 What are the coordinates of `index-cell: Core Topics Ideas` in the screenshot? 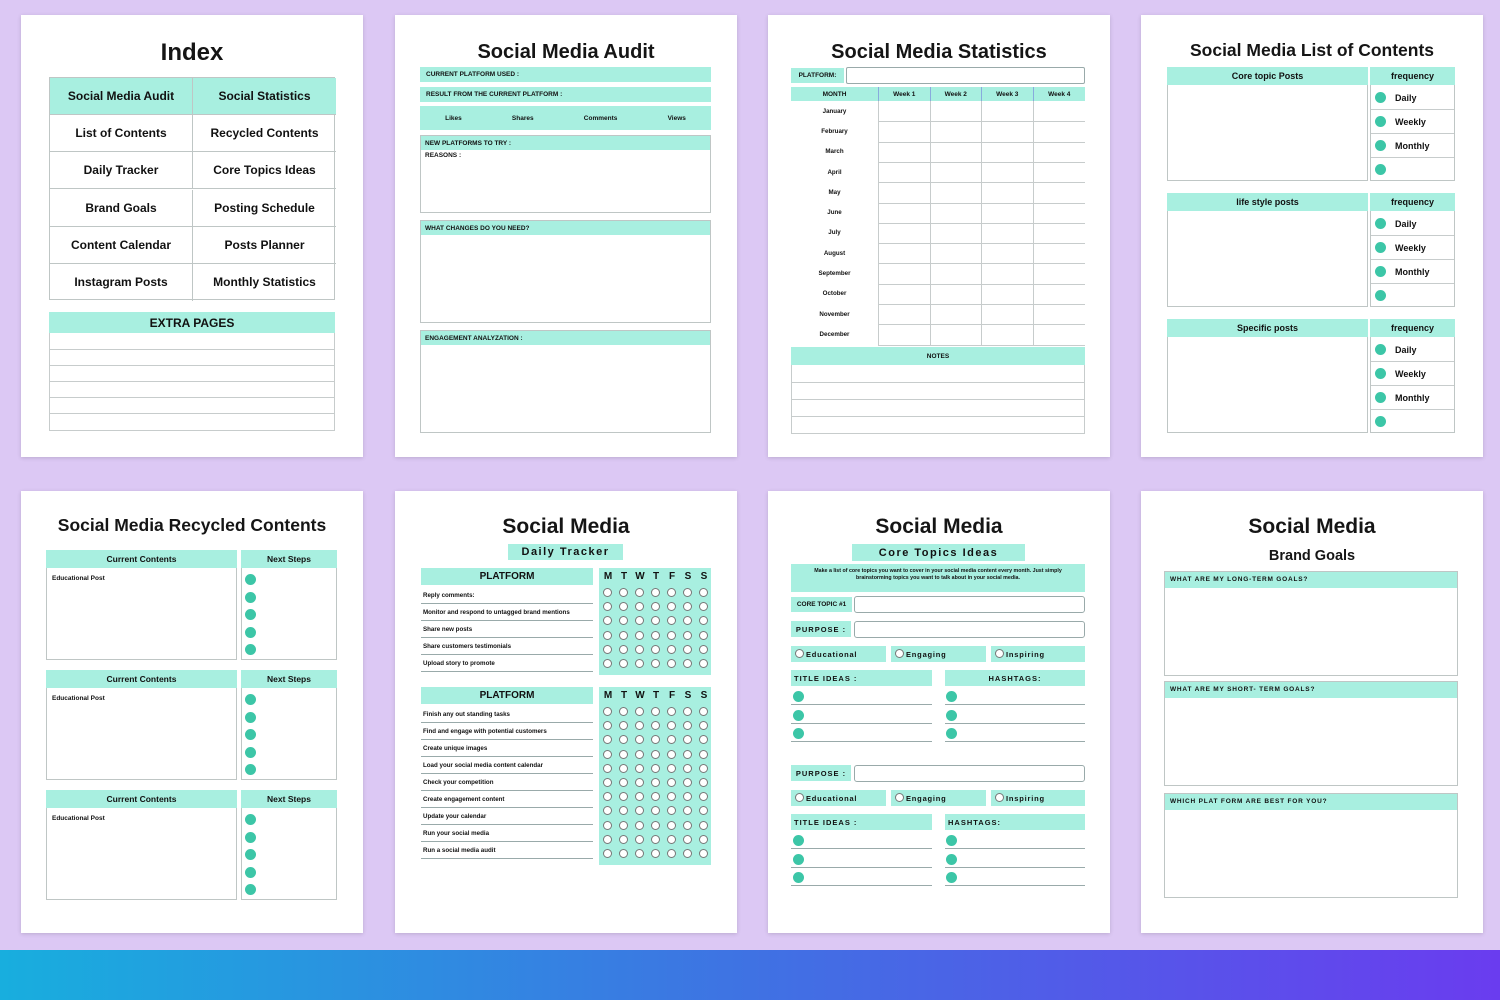 It's located at (264, 171).